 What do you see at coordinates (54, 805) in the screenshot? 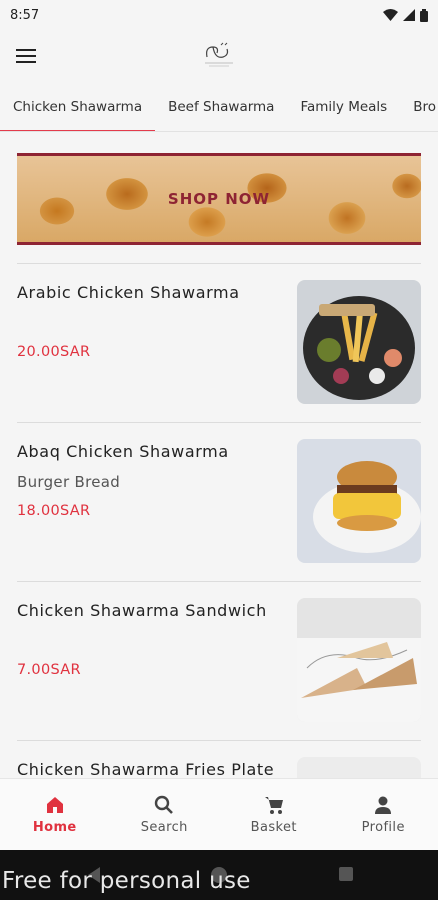
I see `home-icon` at bounding box center [54, 805].